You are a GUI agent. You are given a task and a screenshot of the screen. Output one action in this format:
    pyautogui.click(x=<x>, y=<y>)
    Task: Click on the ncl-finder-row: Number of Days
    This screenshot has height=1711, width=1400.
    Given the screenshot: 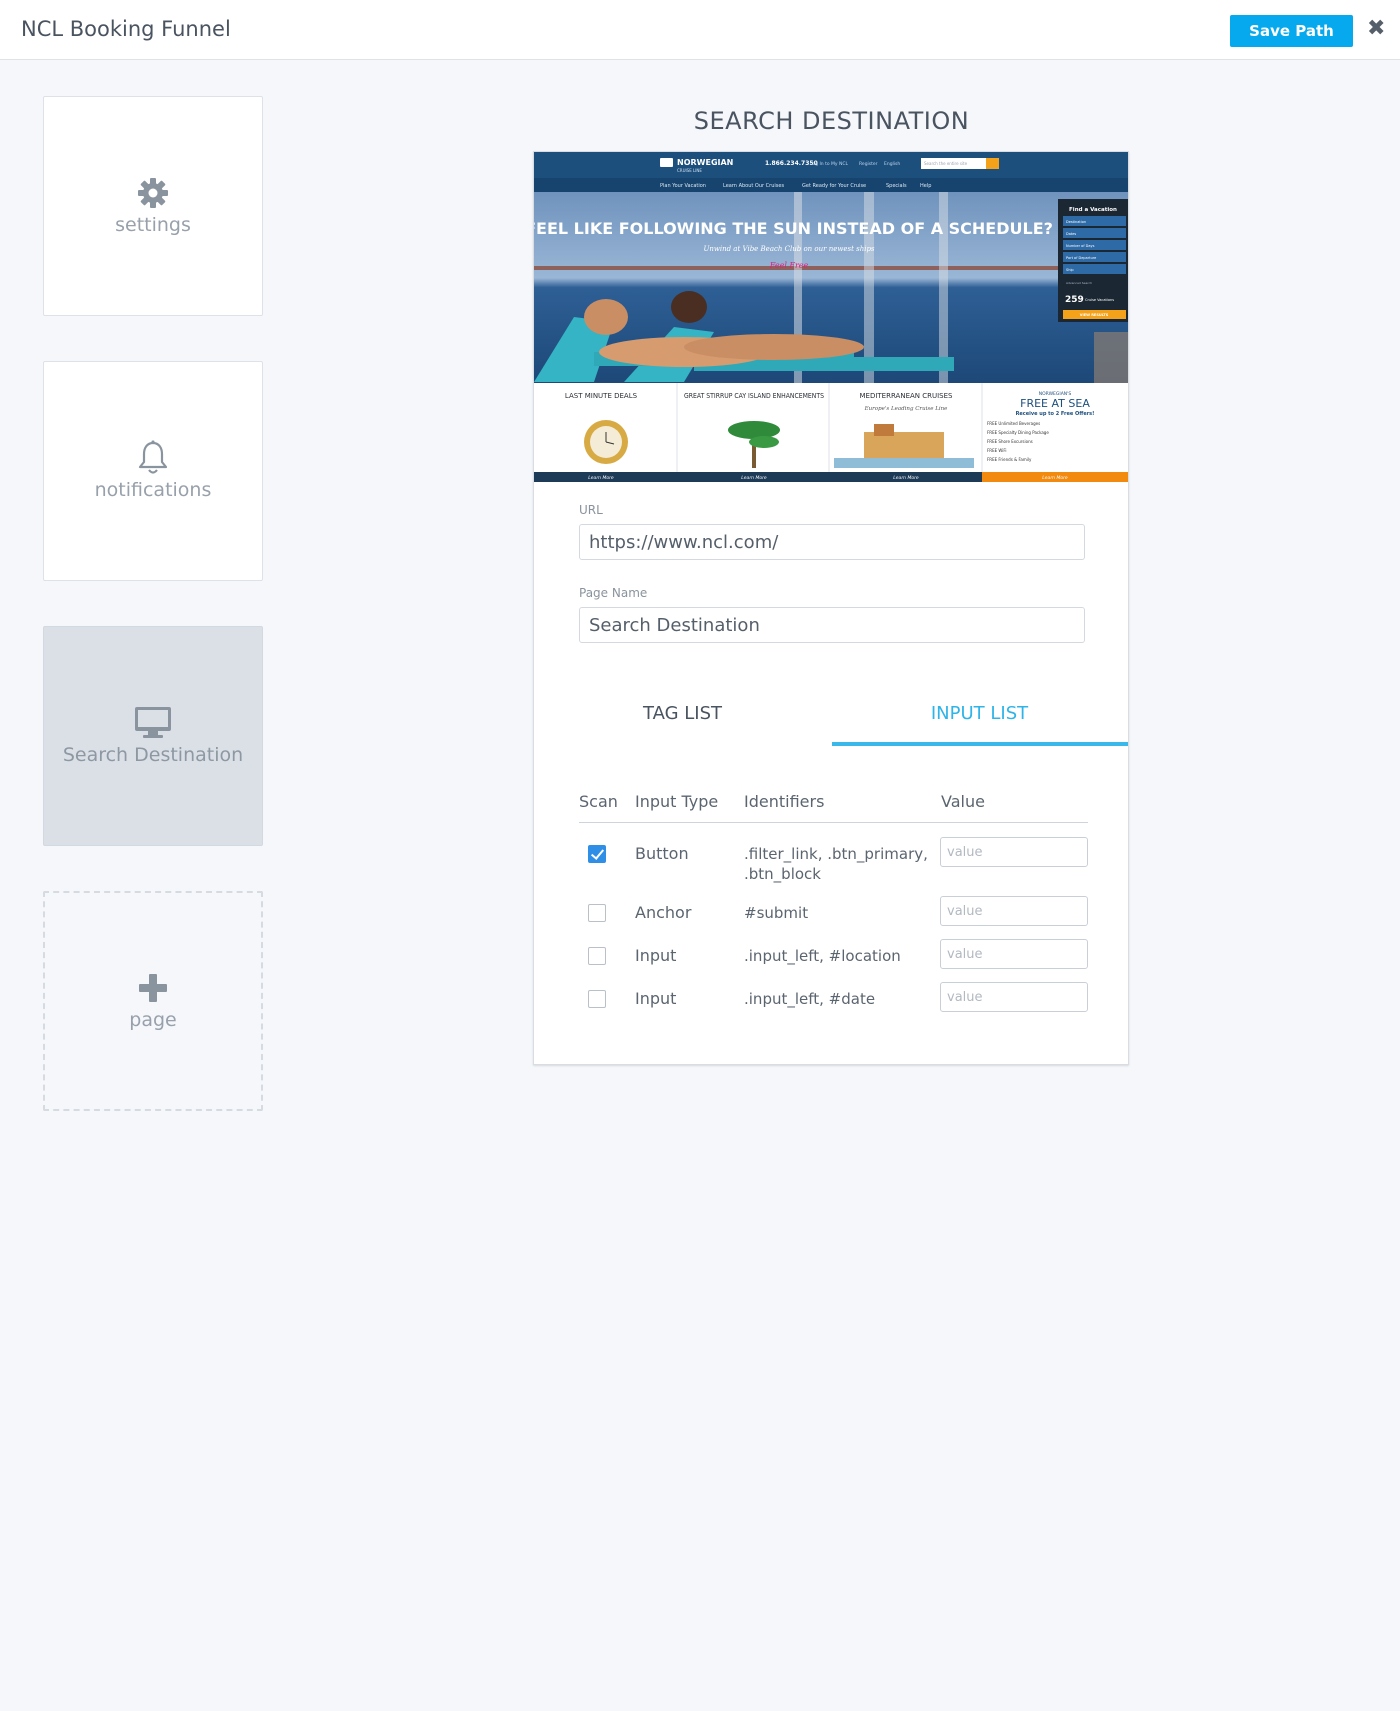 What is the action you would take?
    pyautogui.click(x=1080, y=246)
    